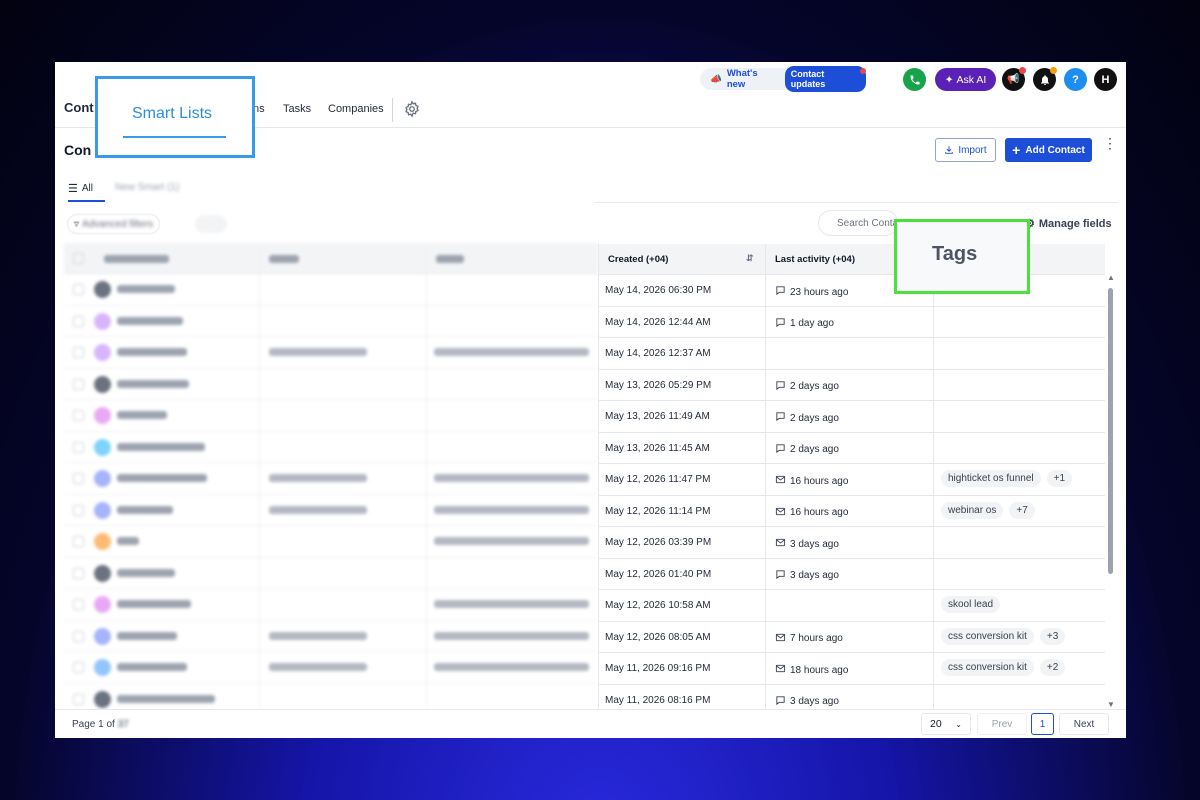 Image resolution: width=1200 pixels, height=800 pixels. I want to click on tab-all: ☰ All, so click(80, 188).